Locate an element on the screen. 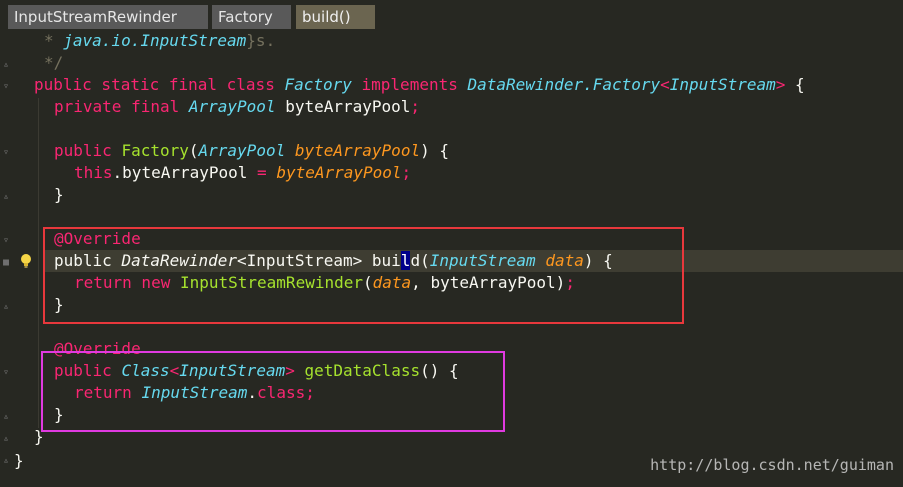  code-line-7: } is located at coordinates (59, 194).